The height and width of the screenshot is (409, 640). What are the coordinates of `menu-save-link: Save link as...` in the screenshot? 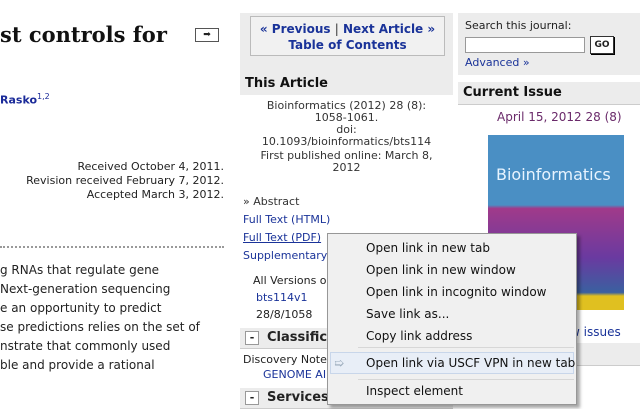 It's located at (407, 314).